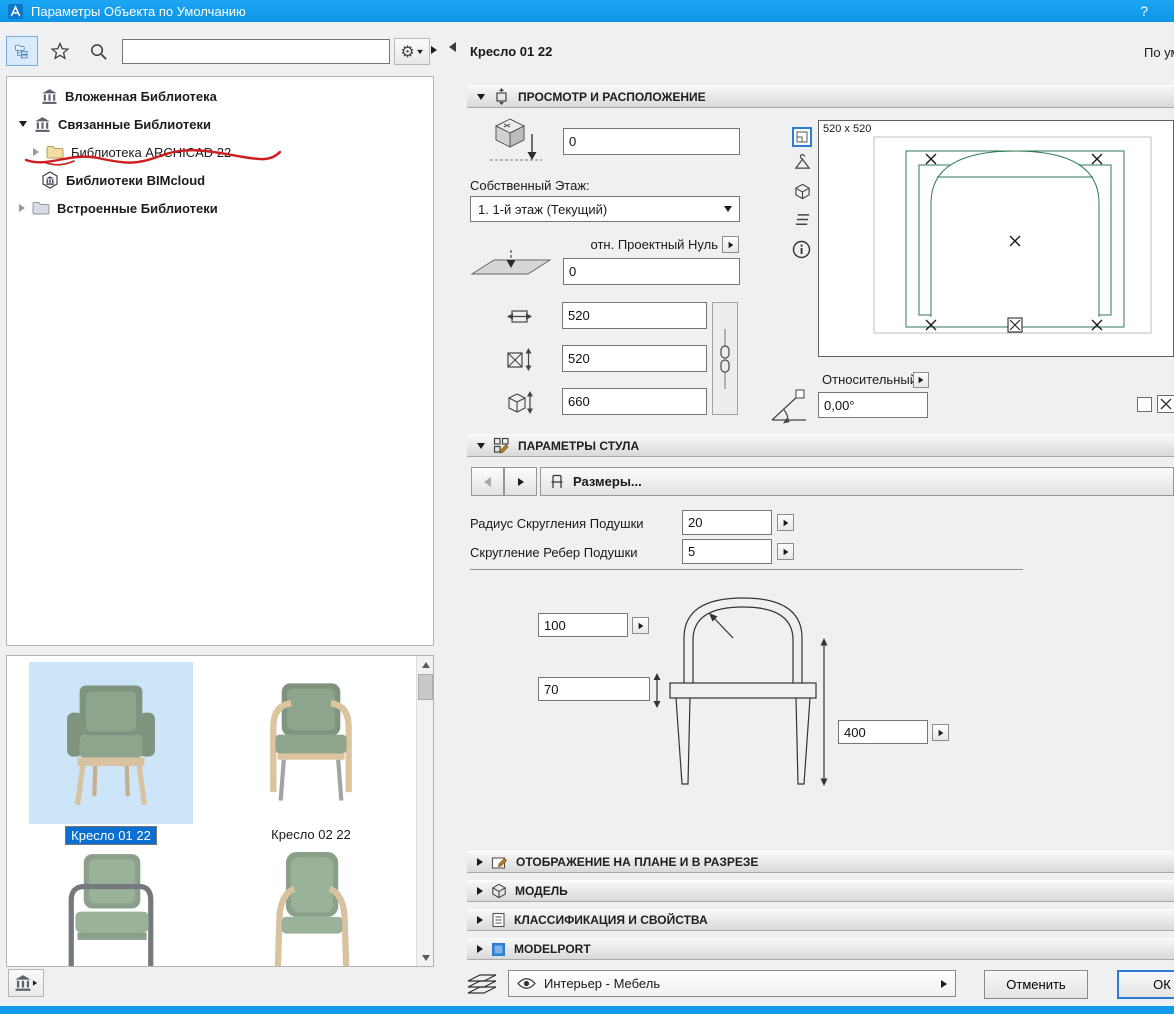  I want to click on section-title: МОДЕЛЬ, so click(541, 891).